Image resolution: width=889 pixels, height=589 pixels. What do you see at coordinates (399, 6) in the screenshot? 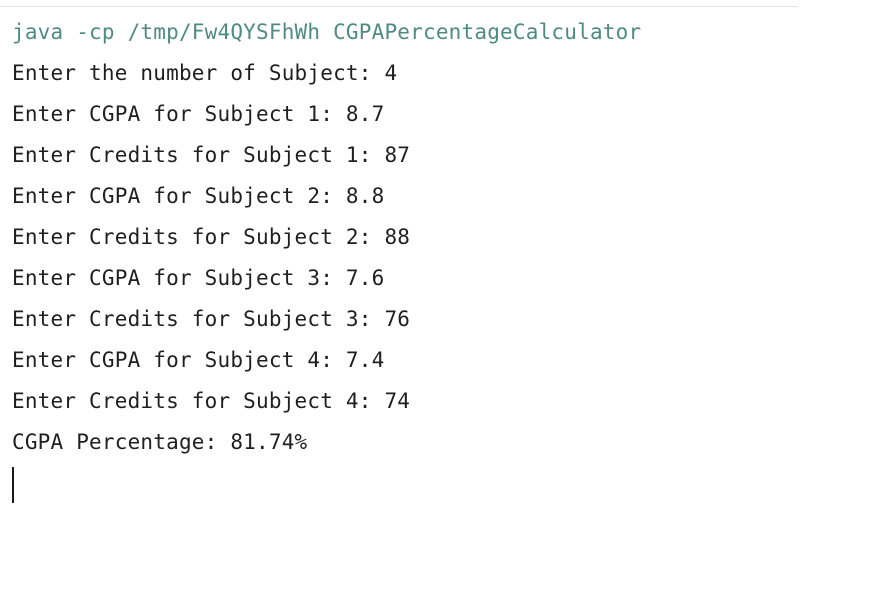
I see `top-divider` at bounding box center [399, 6].